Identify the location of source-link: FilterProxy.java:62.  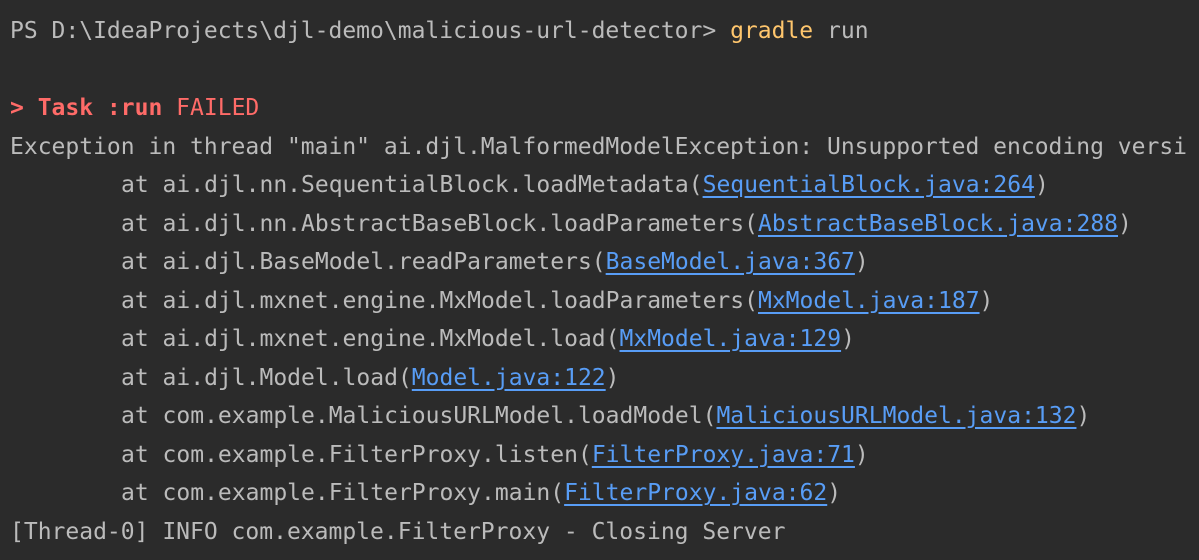
(695, 493).